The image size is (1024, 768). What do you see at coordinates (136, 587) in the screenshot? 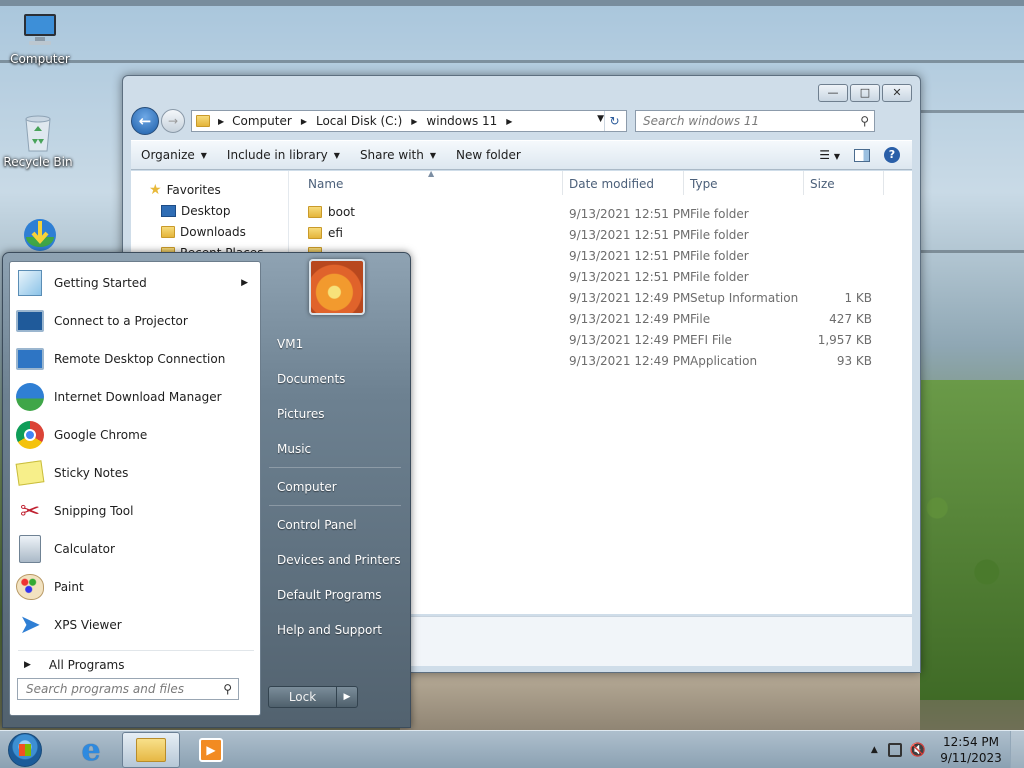
I see `start-program-paint: Paint` at bounding box center [136, 587].